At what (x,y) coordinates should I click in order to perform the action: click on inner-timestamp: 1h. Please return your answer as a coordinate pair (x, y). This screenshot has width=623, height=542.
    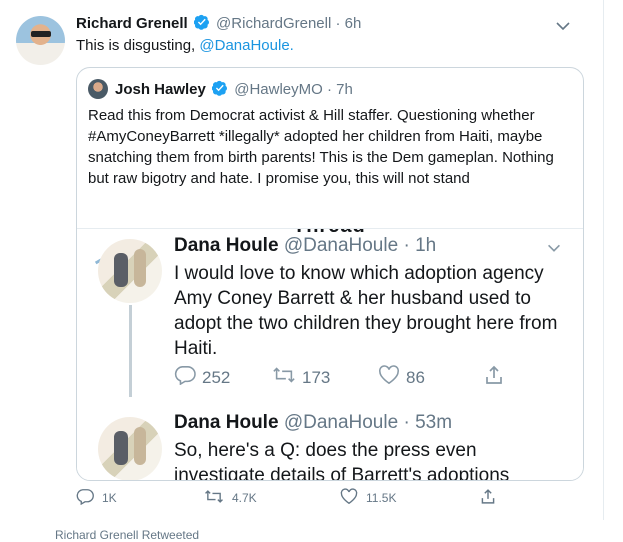
    Looking at the image, I should click on (426, 245).